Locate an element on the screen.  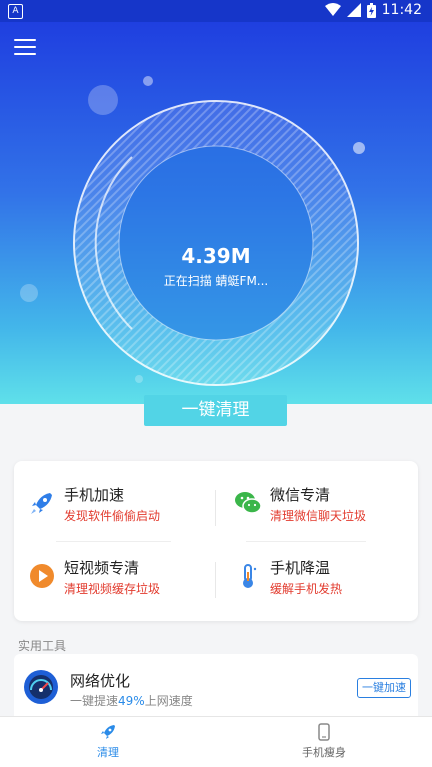
nav-label: 手机瘦身 is located at coordinates (324, 752).